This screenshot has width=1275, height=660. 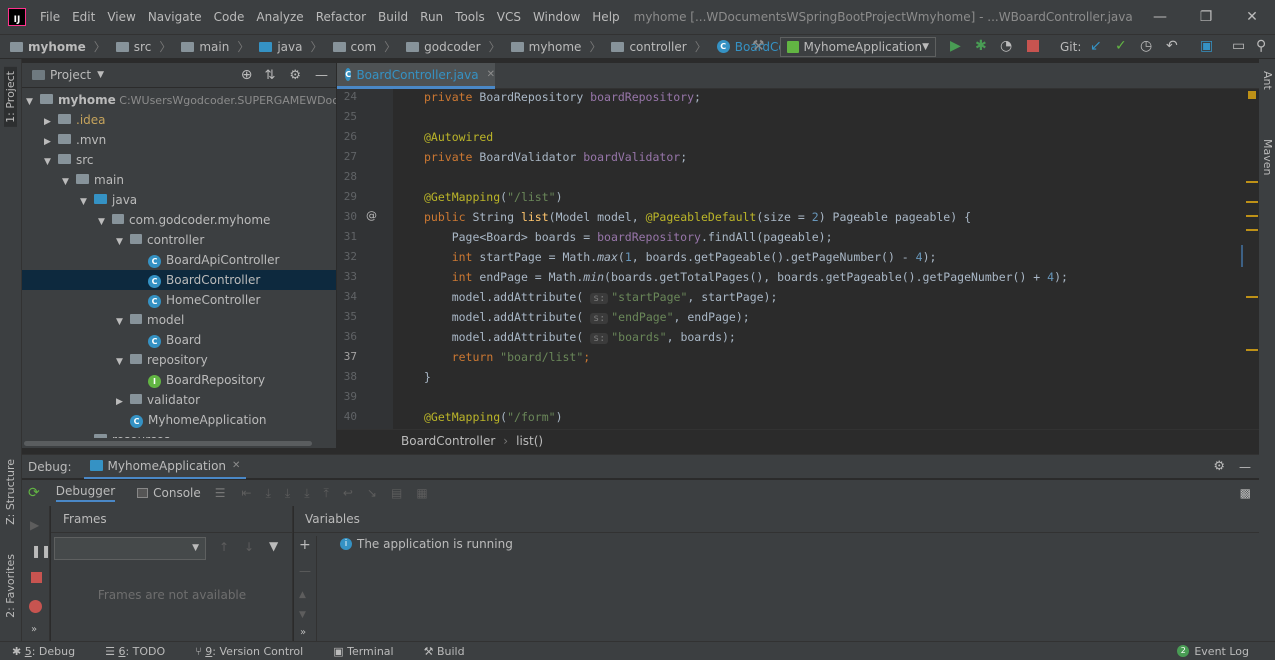 I want to click on arrow-up-icon: ▲, so click(x=302, y=595).